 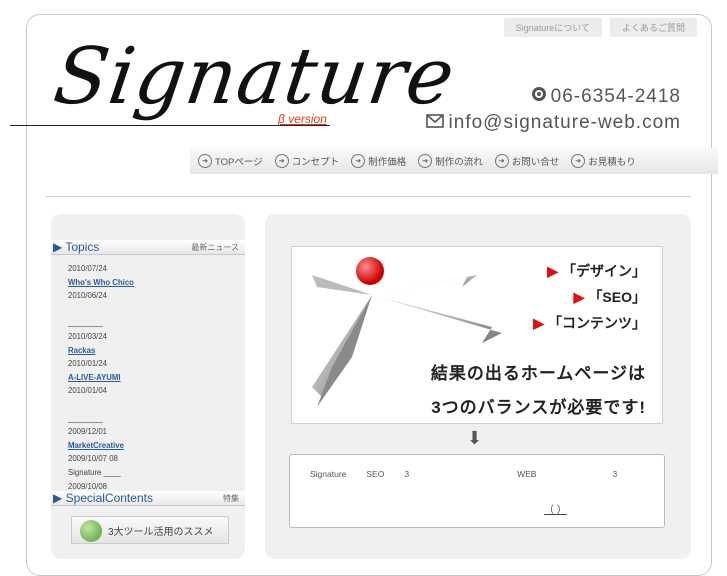 What do you see at coordinates (477, 491) in the screenshot?
I see `info-box: Signature SEO 3 WEB 3 （ ）` at bounding box center [477, 491].